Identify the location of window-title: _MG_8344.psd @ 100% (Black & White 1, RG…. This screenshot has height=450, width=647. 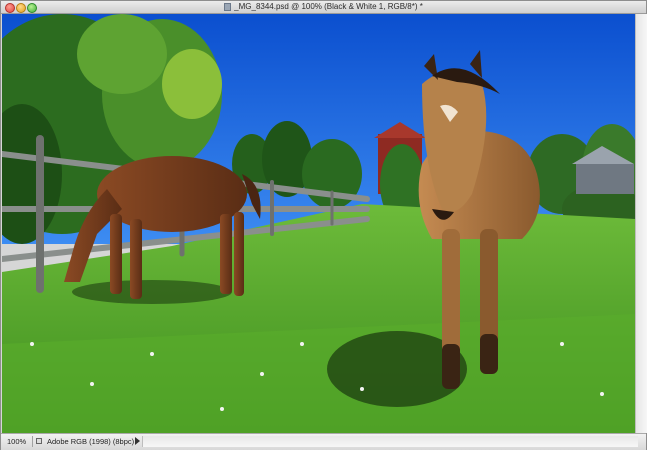
(328, 6).